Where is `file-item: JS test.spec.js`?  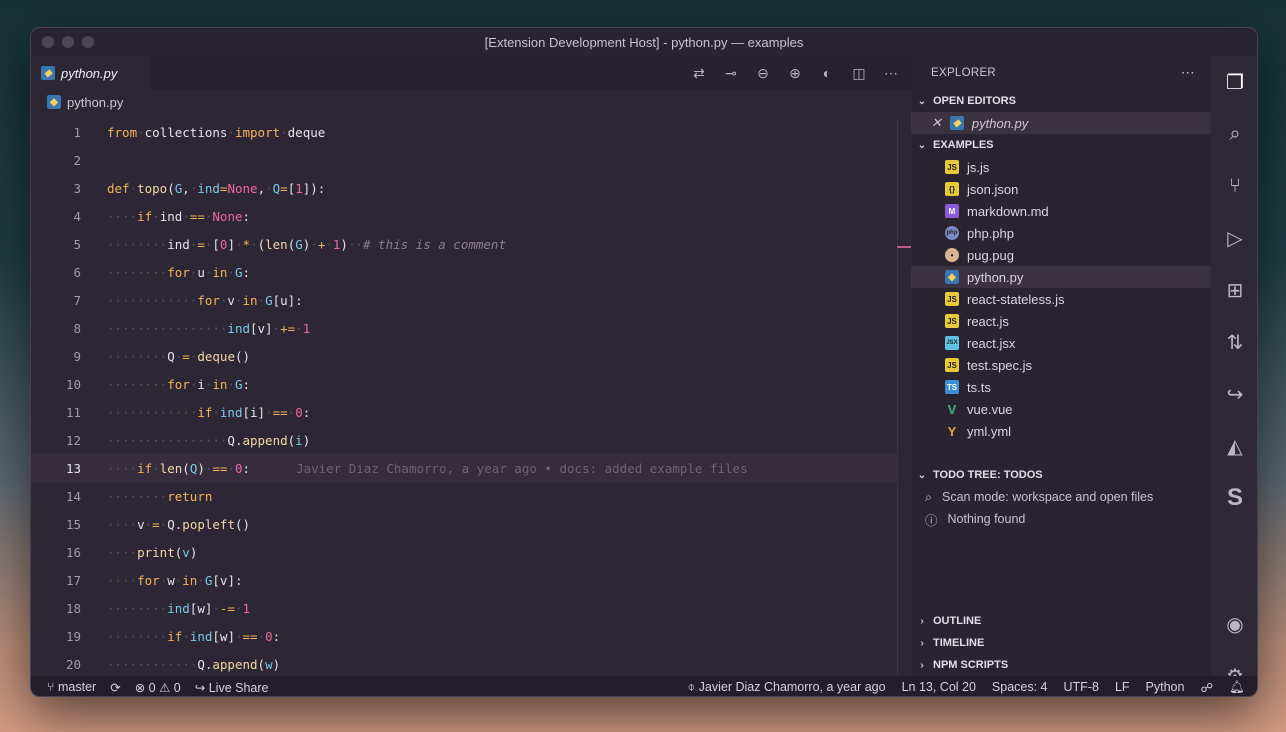 file-item: JS test.spec.js is located at coordinates (1061, 365).